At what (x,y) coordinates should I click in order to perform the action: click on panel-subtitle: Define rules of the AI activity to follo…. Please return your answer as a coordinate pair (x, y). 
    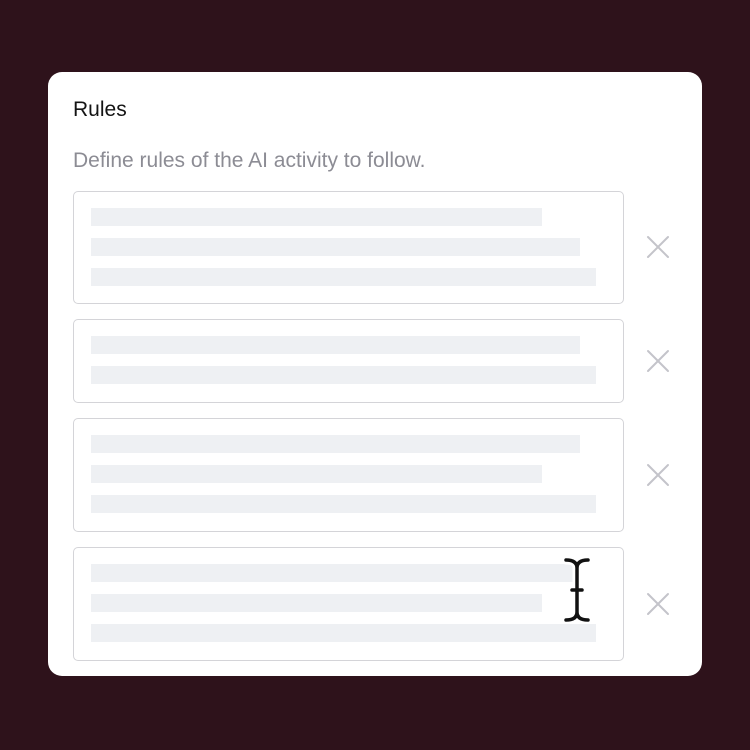
    Looking at the image, I should click on (249, 160).